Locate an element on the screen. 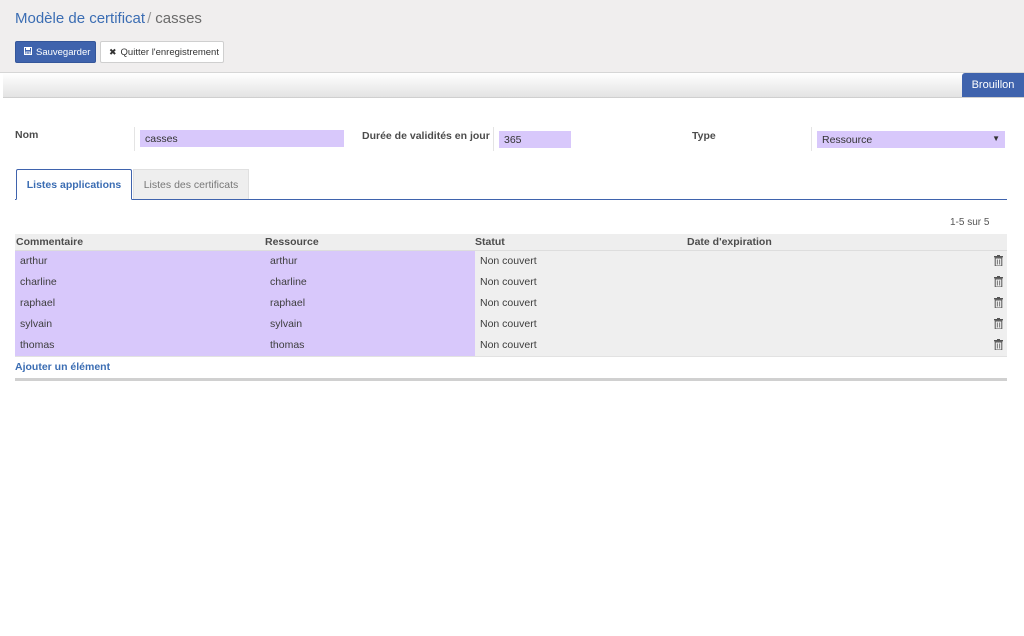 The height and width of the screenshot is (636, 1024). breadcrumb: Modèle de certificat / casses is located at coordinates (108, 18).